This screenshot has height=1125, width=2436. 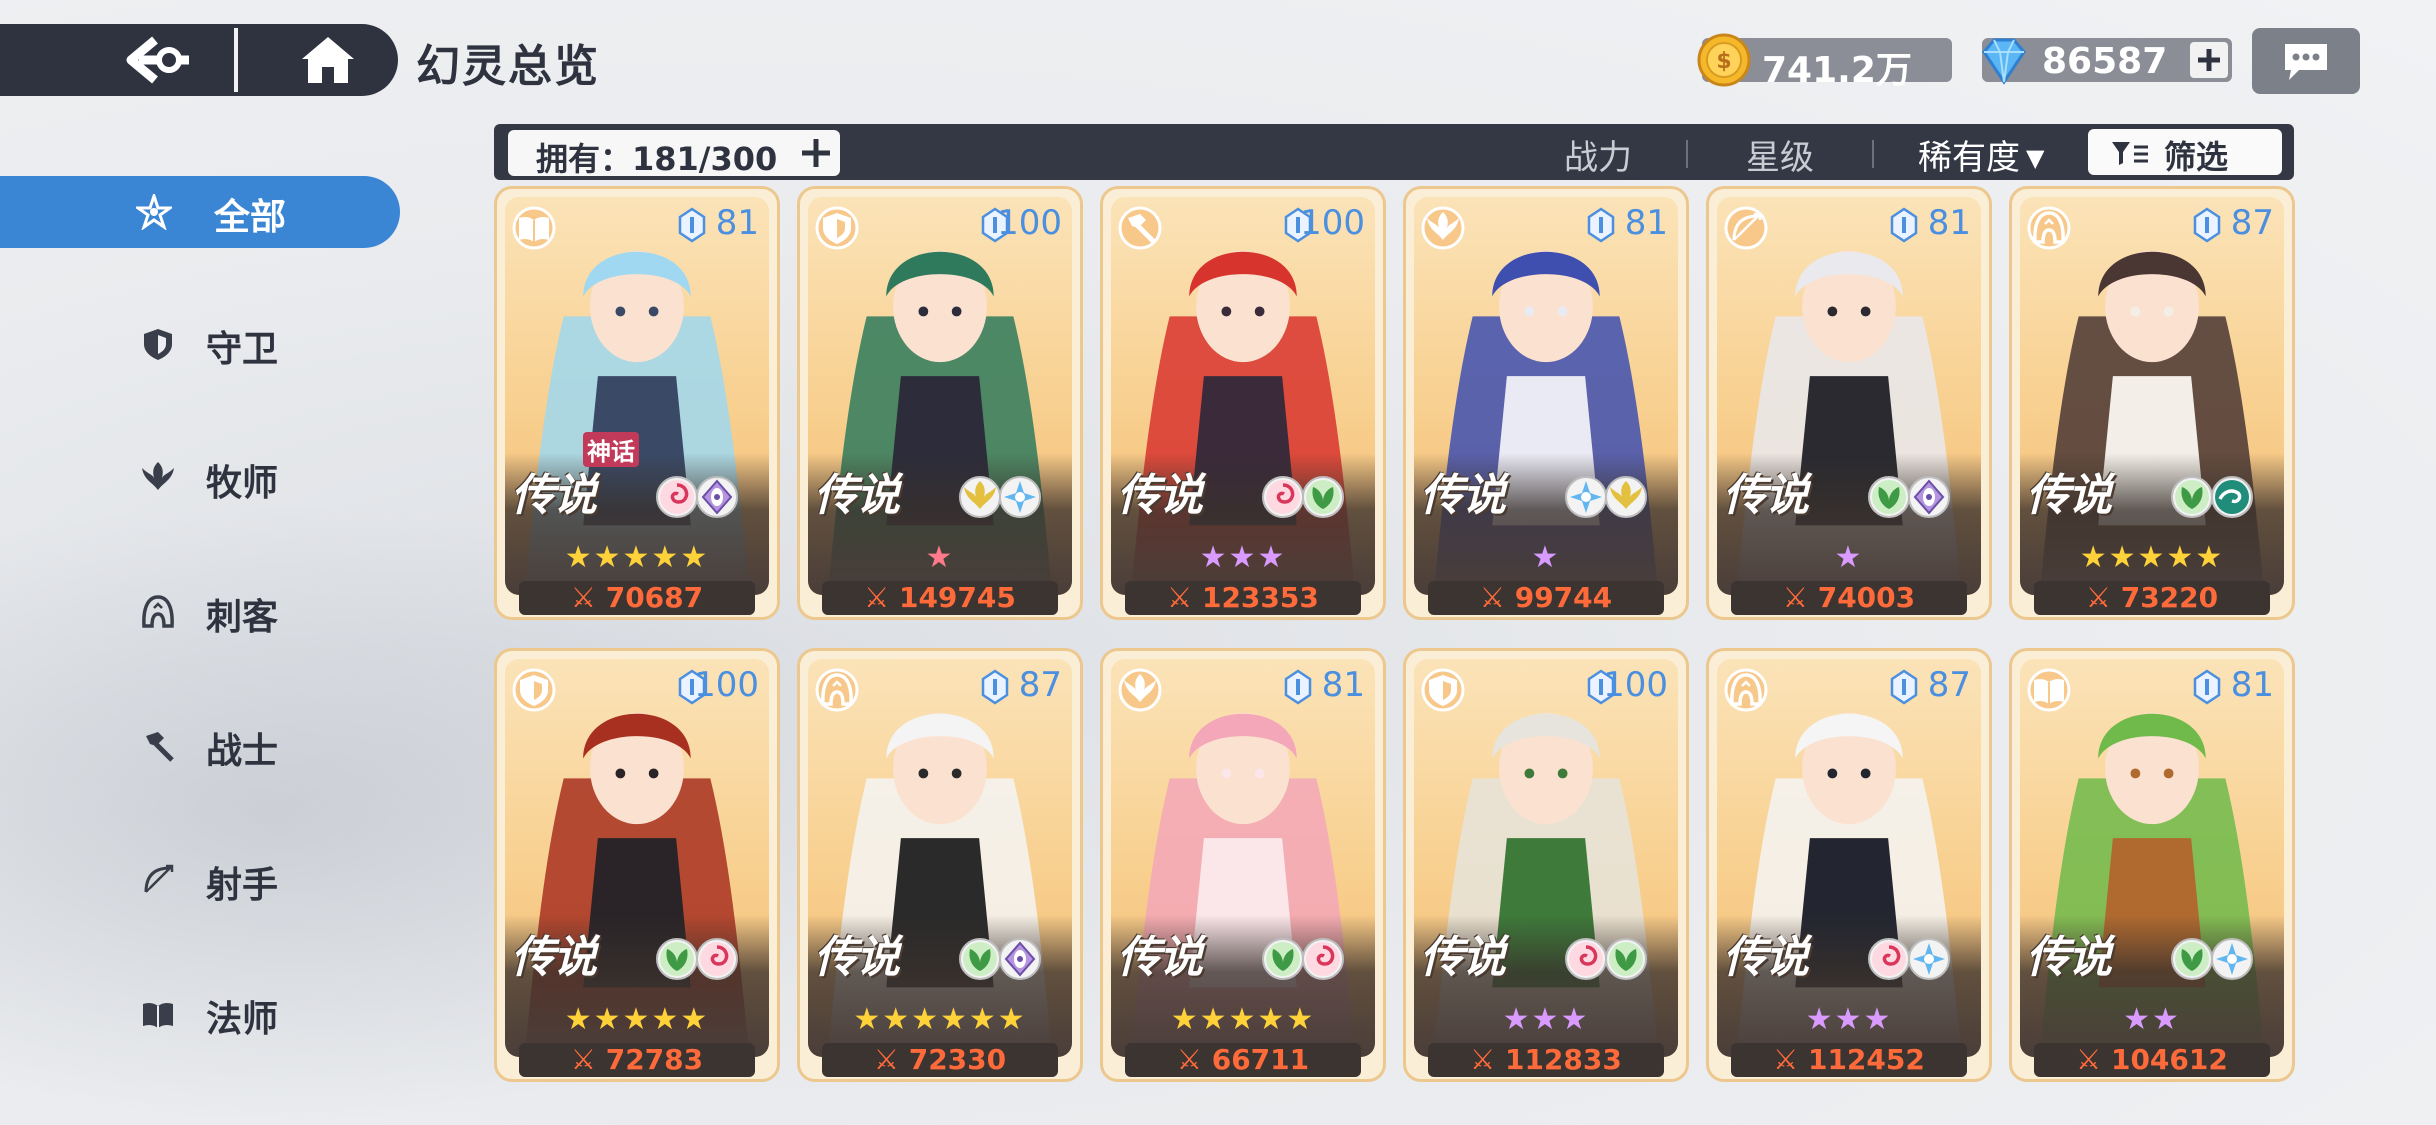 I want to click on character-card: 100 传说 ★ ⚔ 149745, so click(x=940, y=403).